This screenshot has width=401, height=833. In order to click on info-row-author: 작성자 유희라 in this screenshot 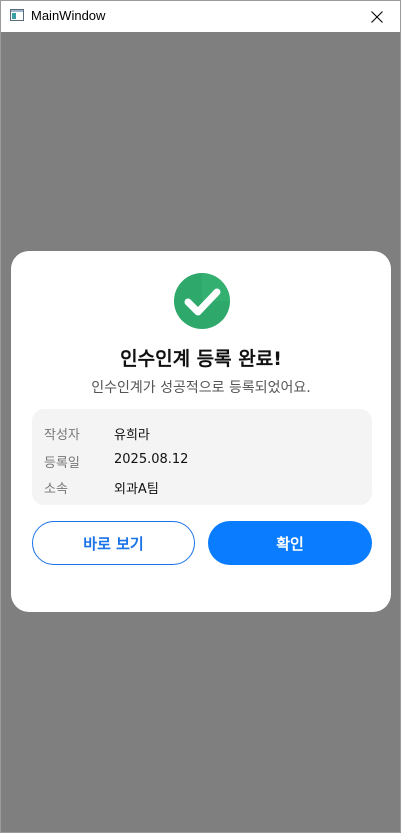, I will do `click(202, 434)`.